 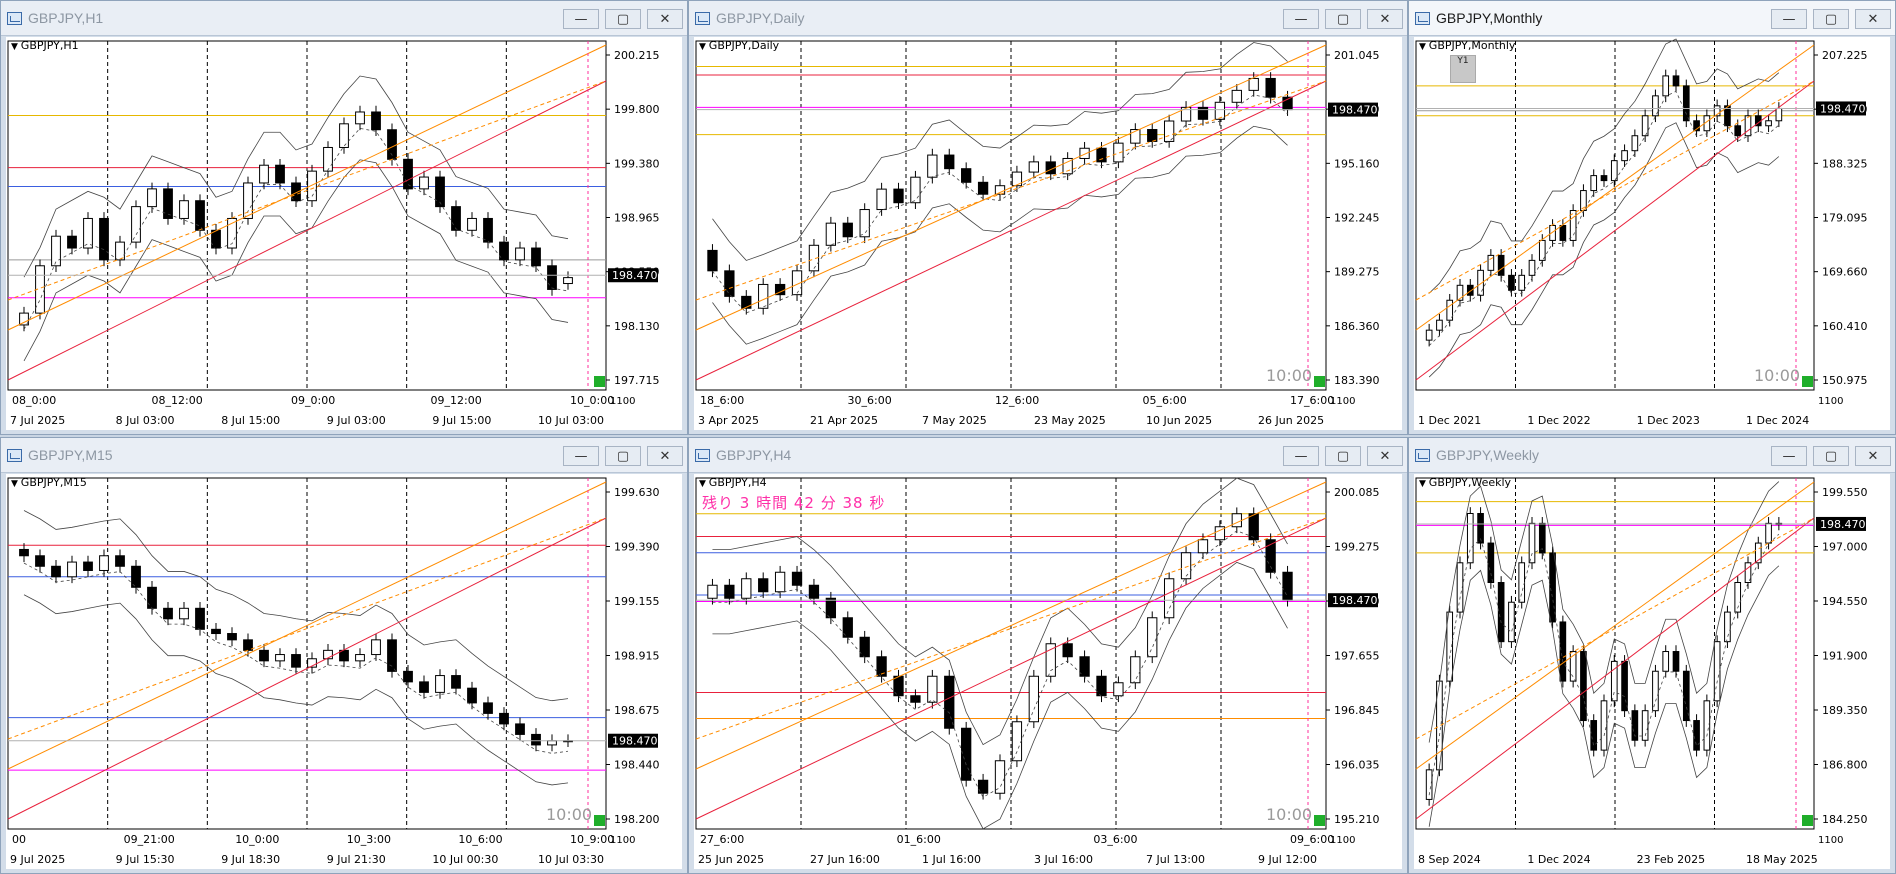 I want to click on y-axis-label: 183.390, so click(x=1357, y=380).